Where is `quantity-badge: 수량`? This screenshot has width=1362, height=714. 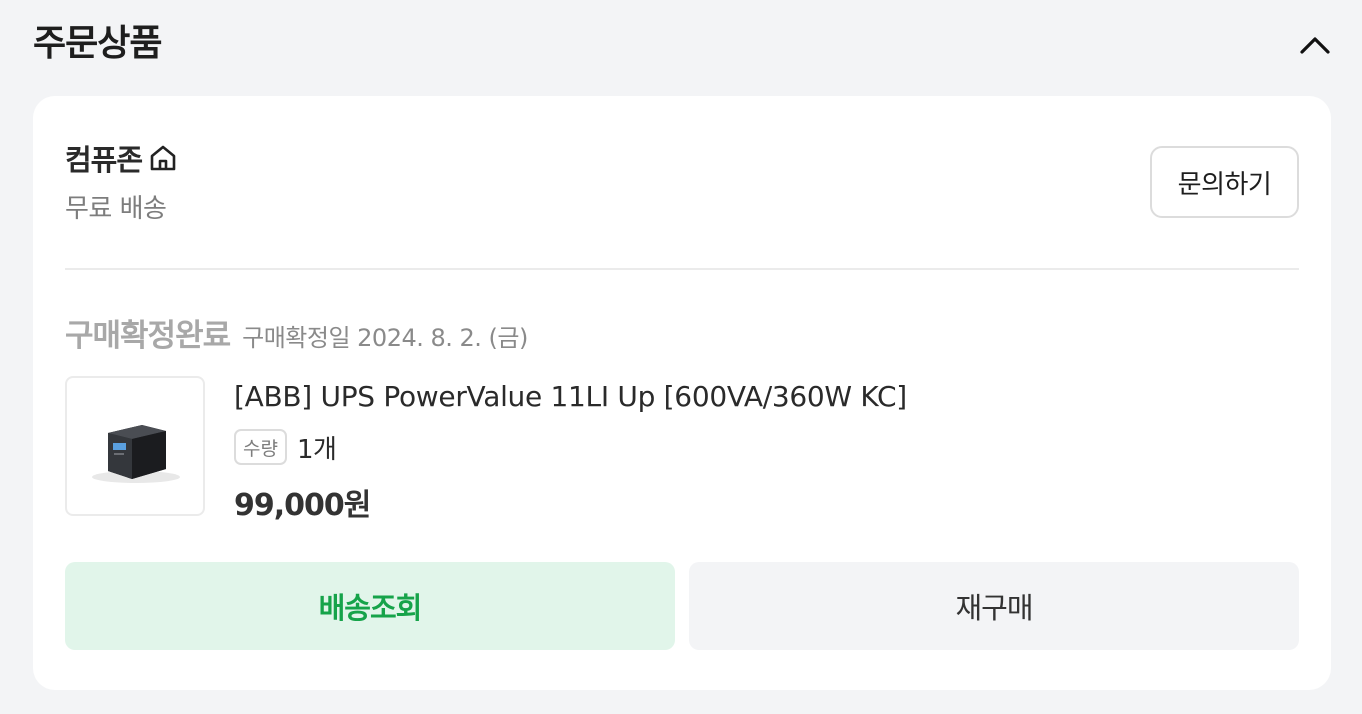
quantity-badge: 수량 is located at coordinates (260, 447).